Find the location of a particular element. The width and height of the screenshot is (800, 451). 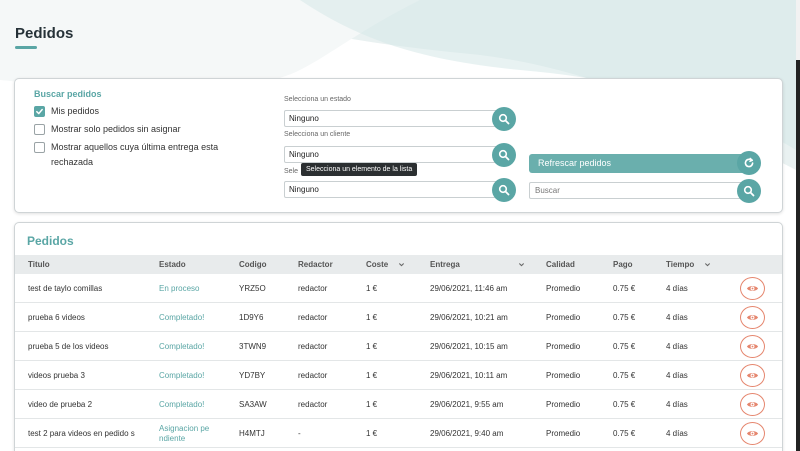

cliente-search-button is located at coordinates (504, 155).